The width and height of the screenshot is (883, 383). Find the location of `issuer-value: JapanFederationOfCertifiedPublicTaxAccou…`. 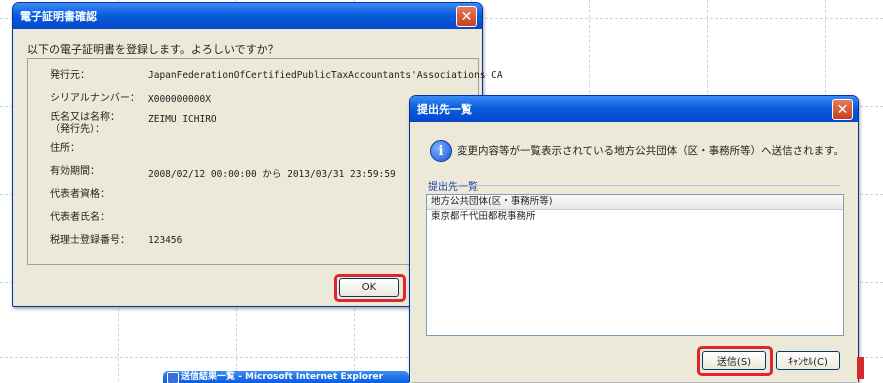

issuer-value: JapanFederationOfCertifiedPublicTaxAccou… is located at coordinates (325, 75).